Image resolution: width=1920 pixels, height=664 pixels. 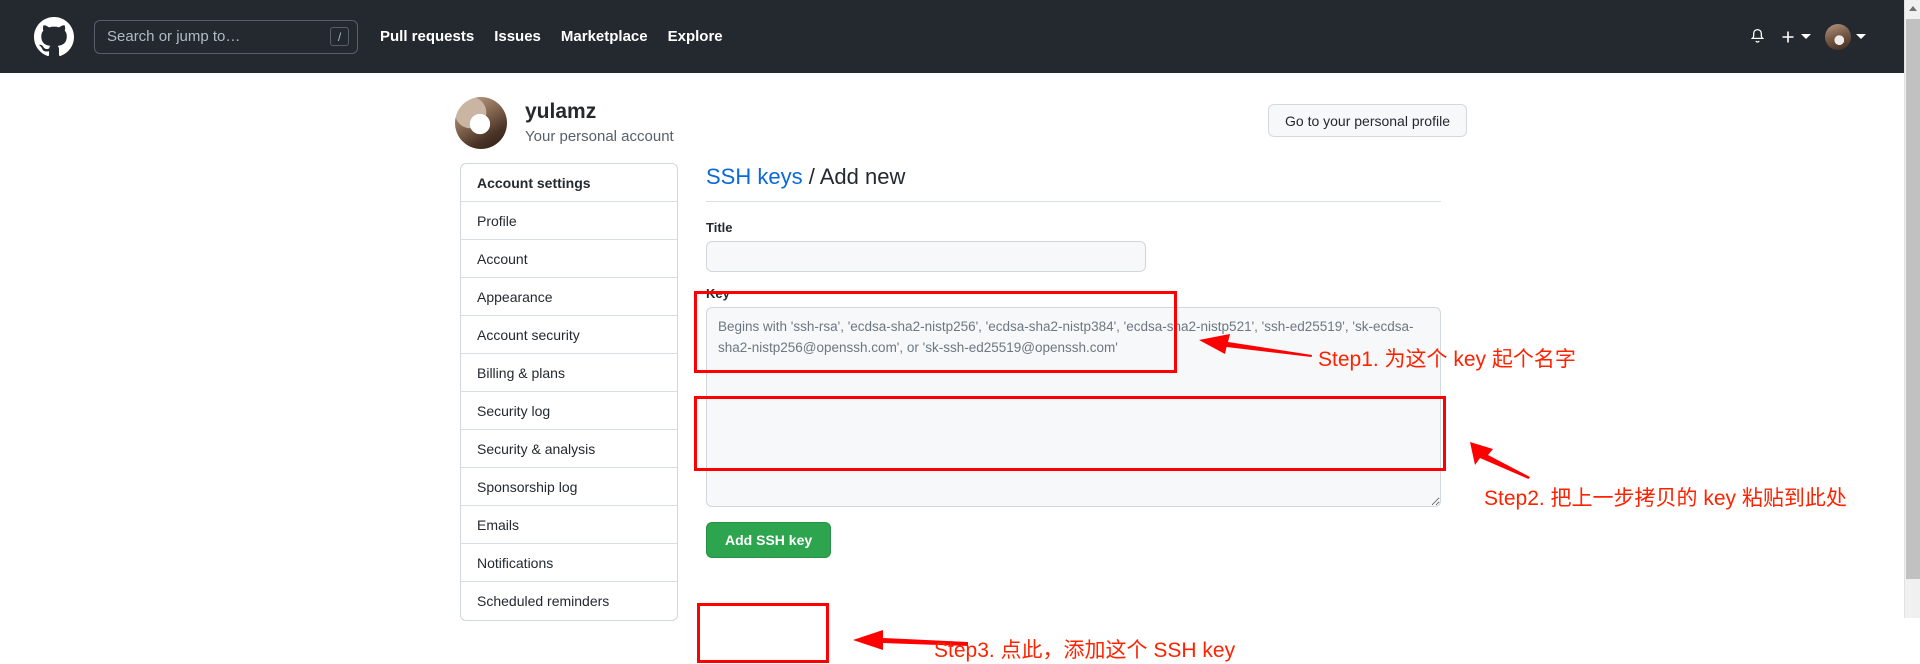 What do you see at coordinates (569, 563) in the screenshot?
I see `sidebar-item-notifications: Notifications` at bounding box center [569, 563].